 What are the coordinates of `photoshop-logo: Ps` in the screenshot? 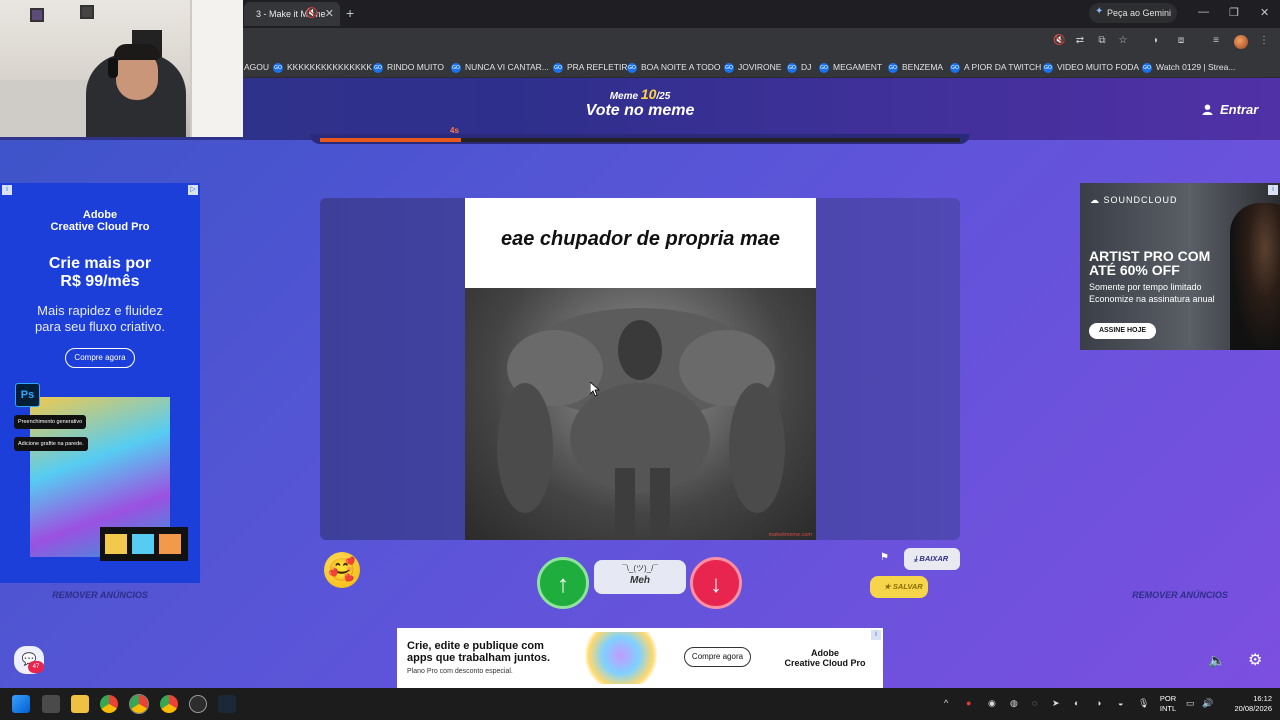 It's located at (27, 395).